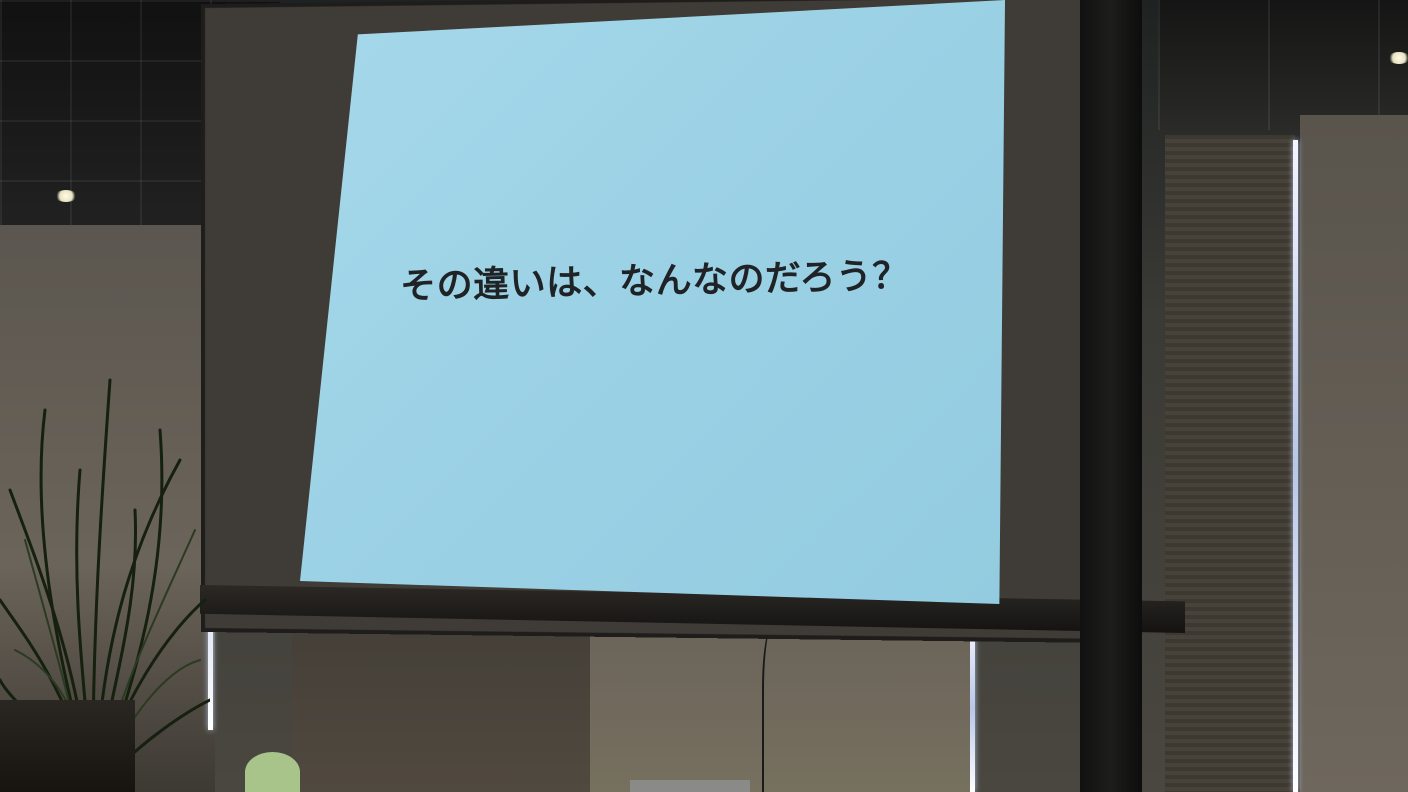 This screenshot has width=1408, height=792. Describe the element at coordinates (972, 708) in the screenshot. I see `led-light-strip-center` at that location.